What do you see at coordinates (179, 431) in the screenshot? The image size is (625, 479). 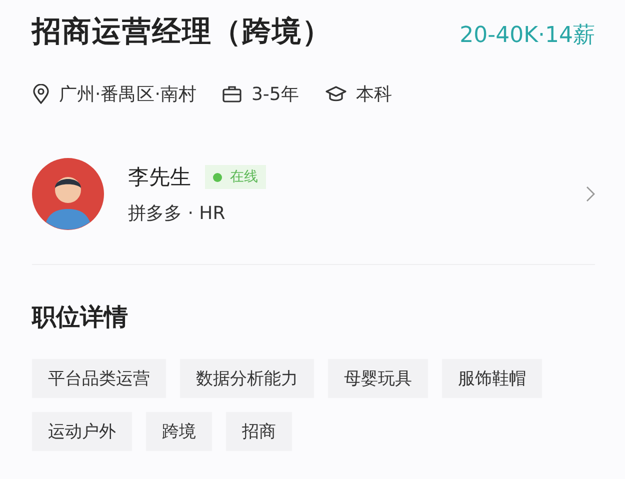 I see `skill-tag: 跨境` at bounding box center [179, 431].